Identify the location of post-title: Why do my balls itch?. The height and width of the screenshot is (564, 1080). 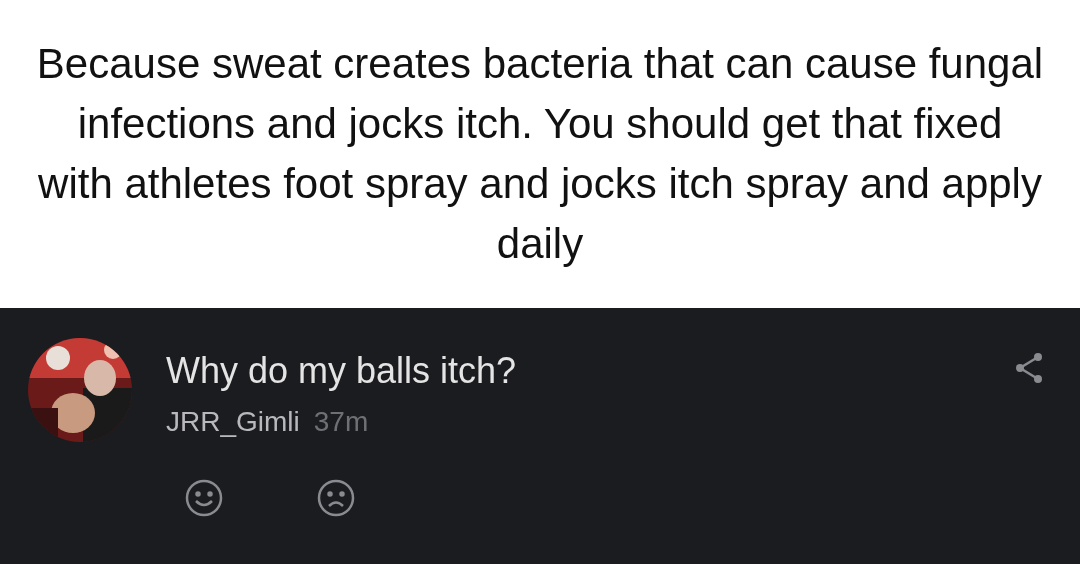
(342, 371).